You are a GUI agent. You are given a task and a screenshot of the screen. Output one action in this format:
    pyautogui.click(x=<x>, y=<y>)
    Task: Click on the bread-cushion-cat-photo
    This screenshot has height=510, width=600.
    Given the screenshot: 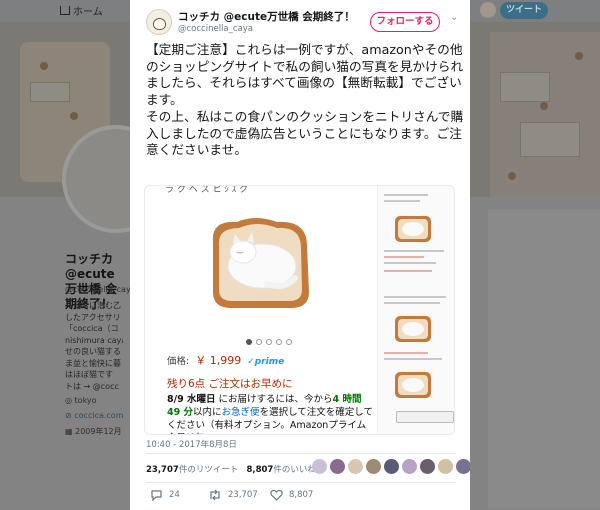 What is the action you would take?
    pyautogui.click(x=260, y=263)
    